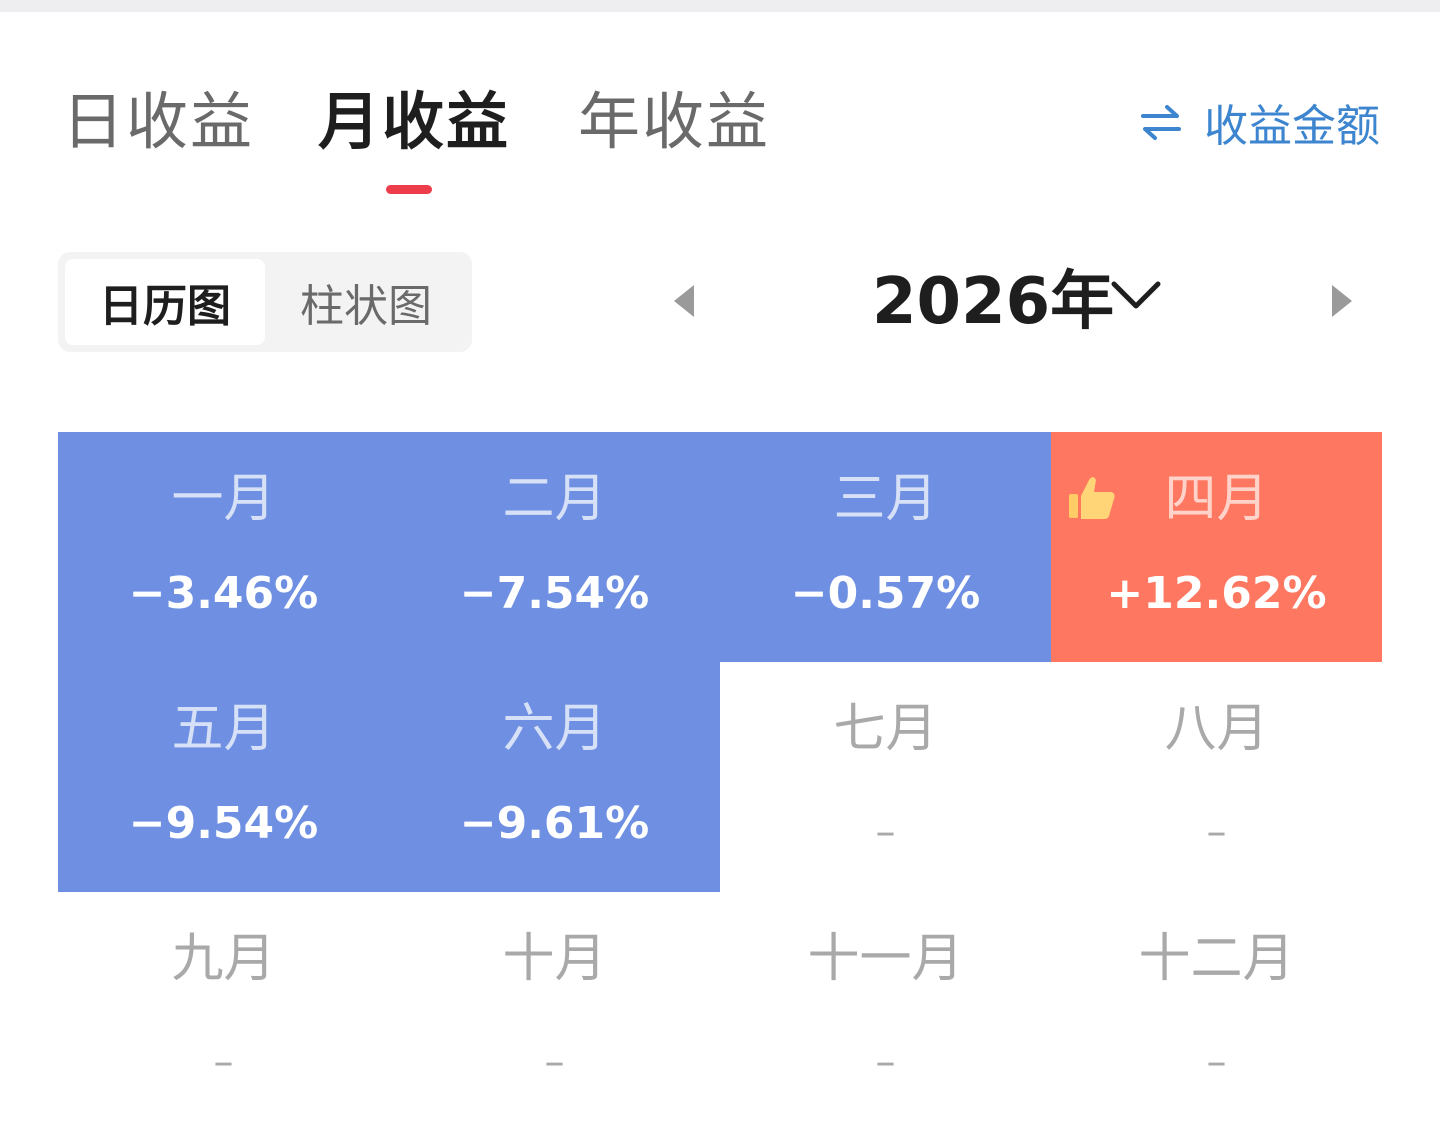  I want to click on month-name: 十一月, so click(885, 959).